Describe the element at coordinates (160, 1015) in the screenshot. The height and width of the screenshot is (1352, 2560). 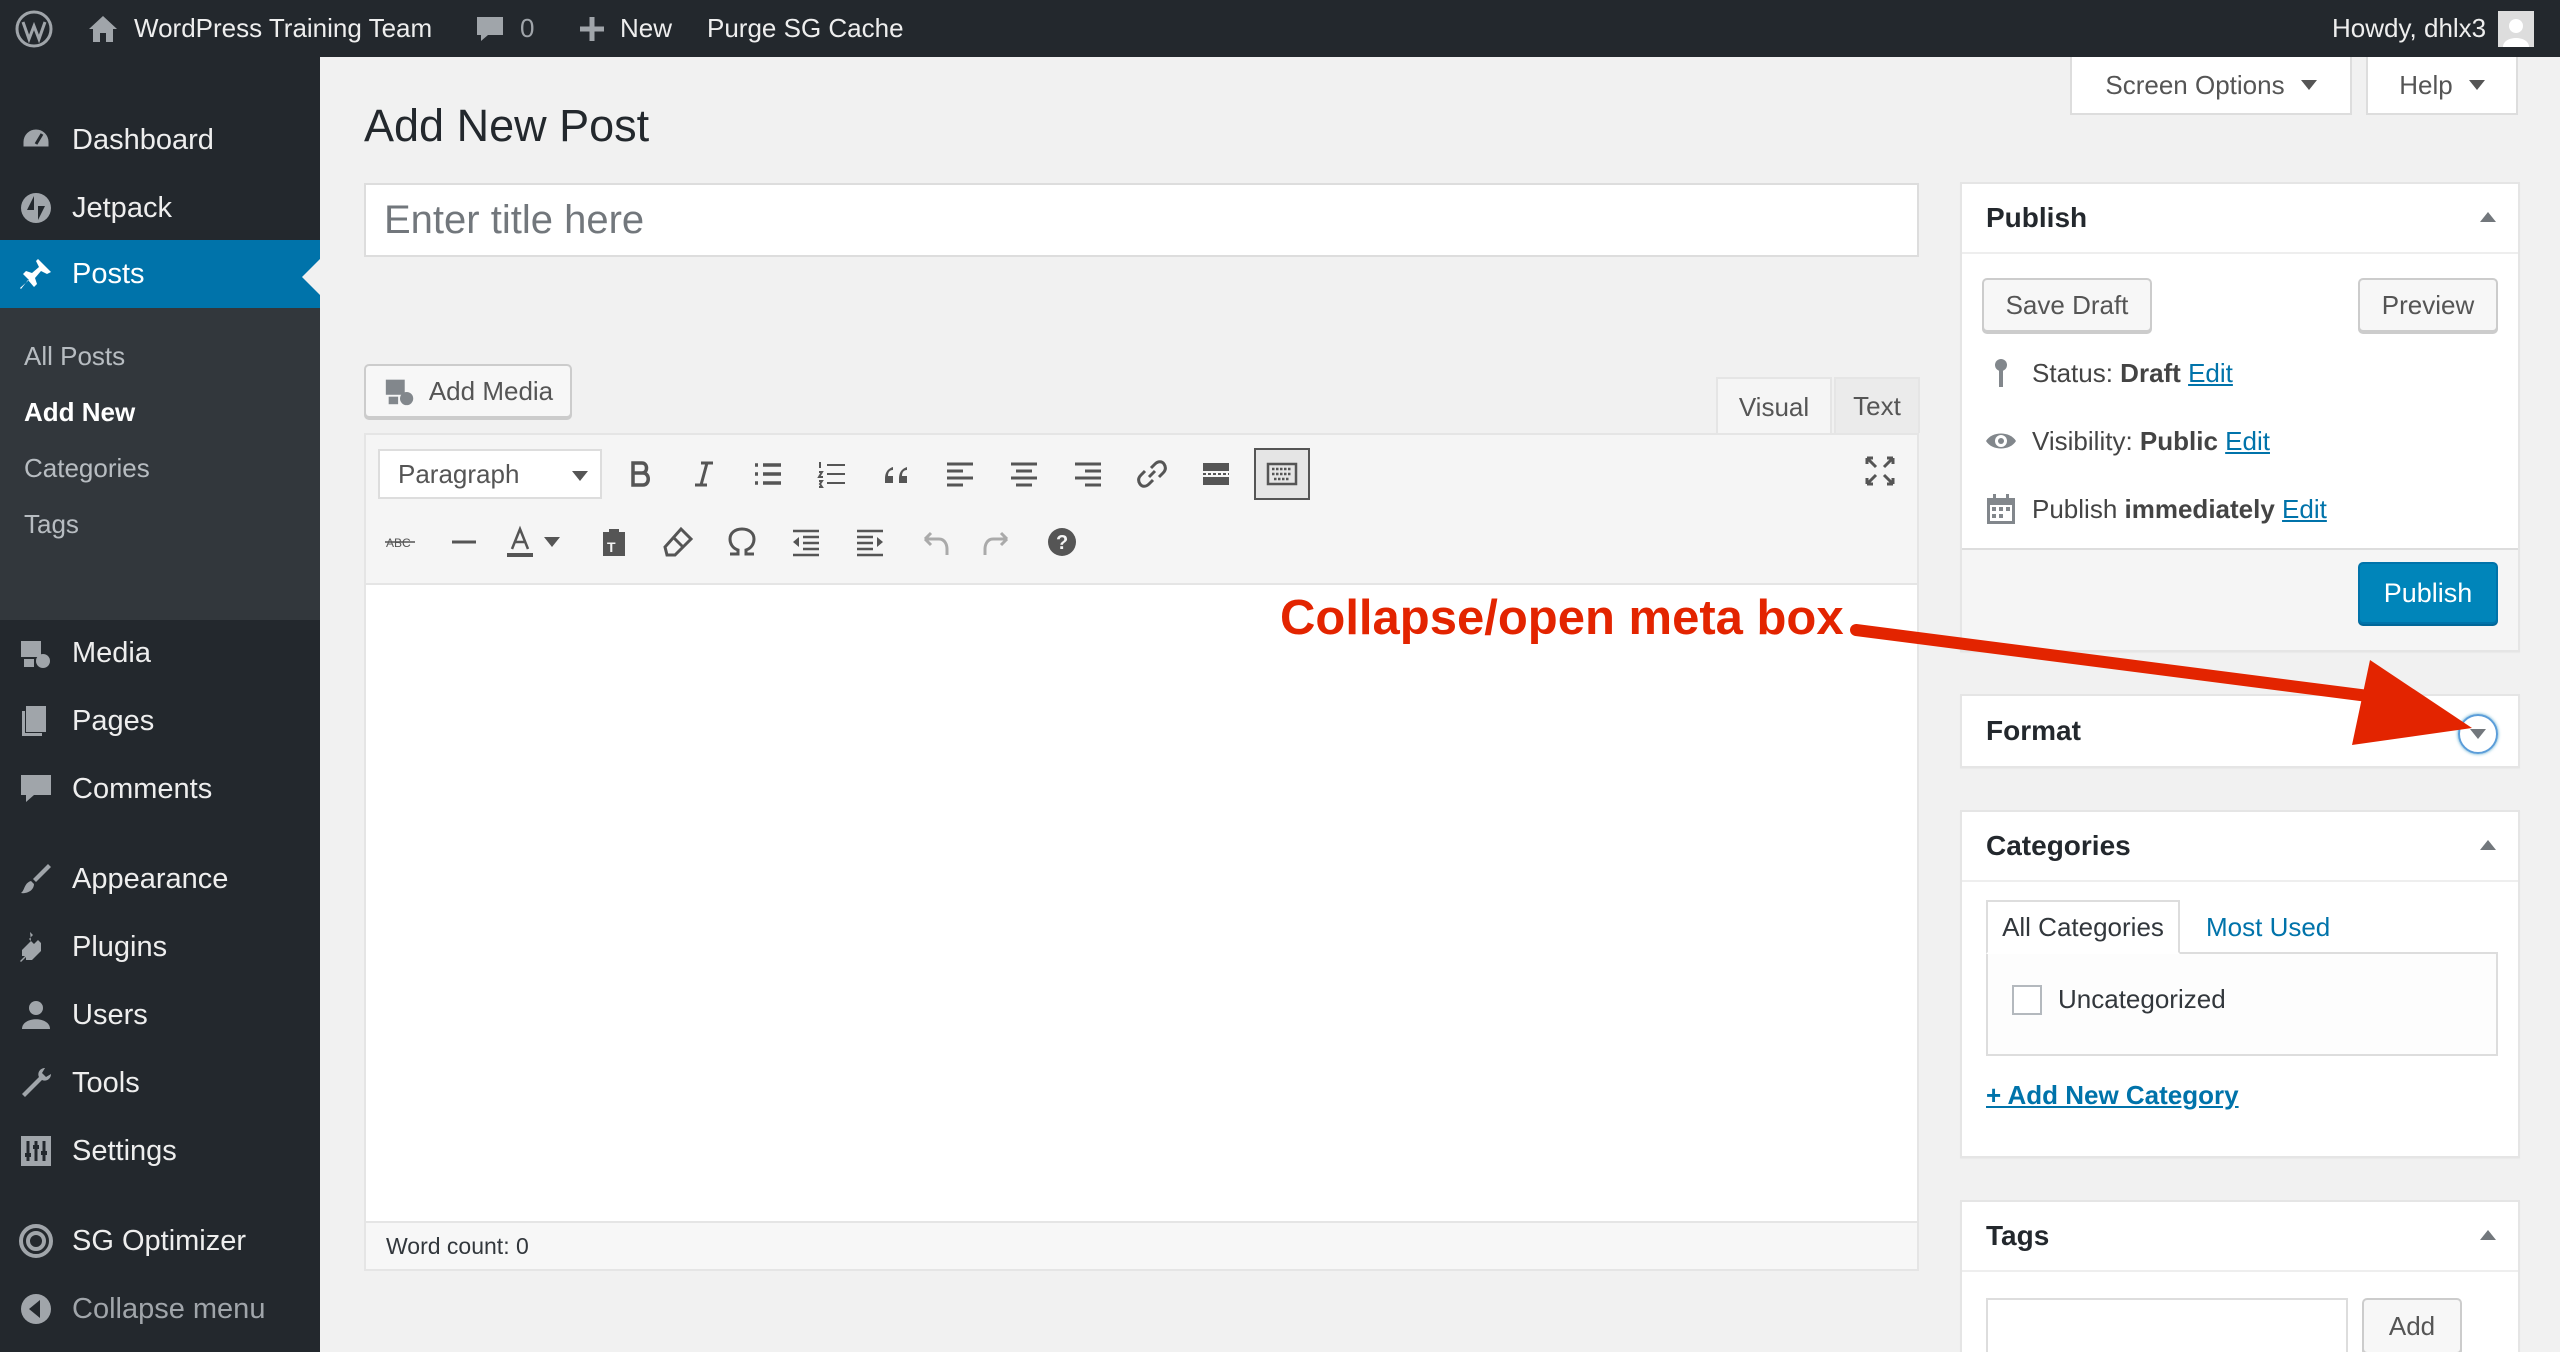
I see `sidebar-item-users: Users` at that location.